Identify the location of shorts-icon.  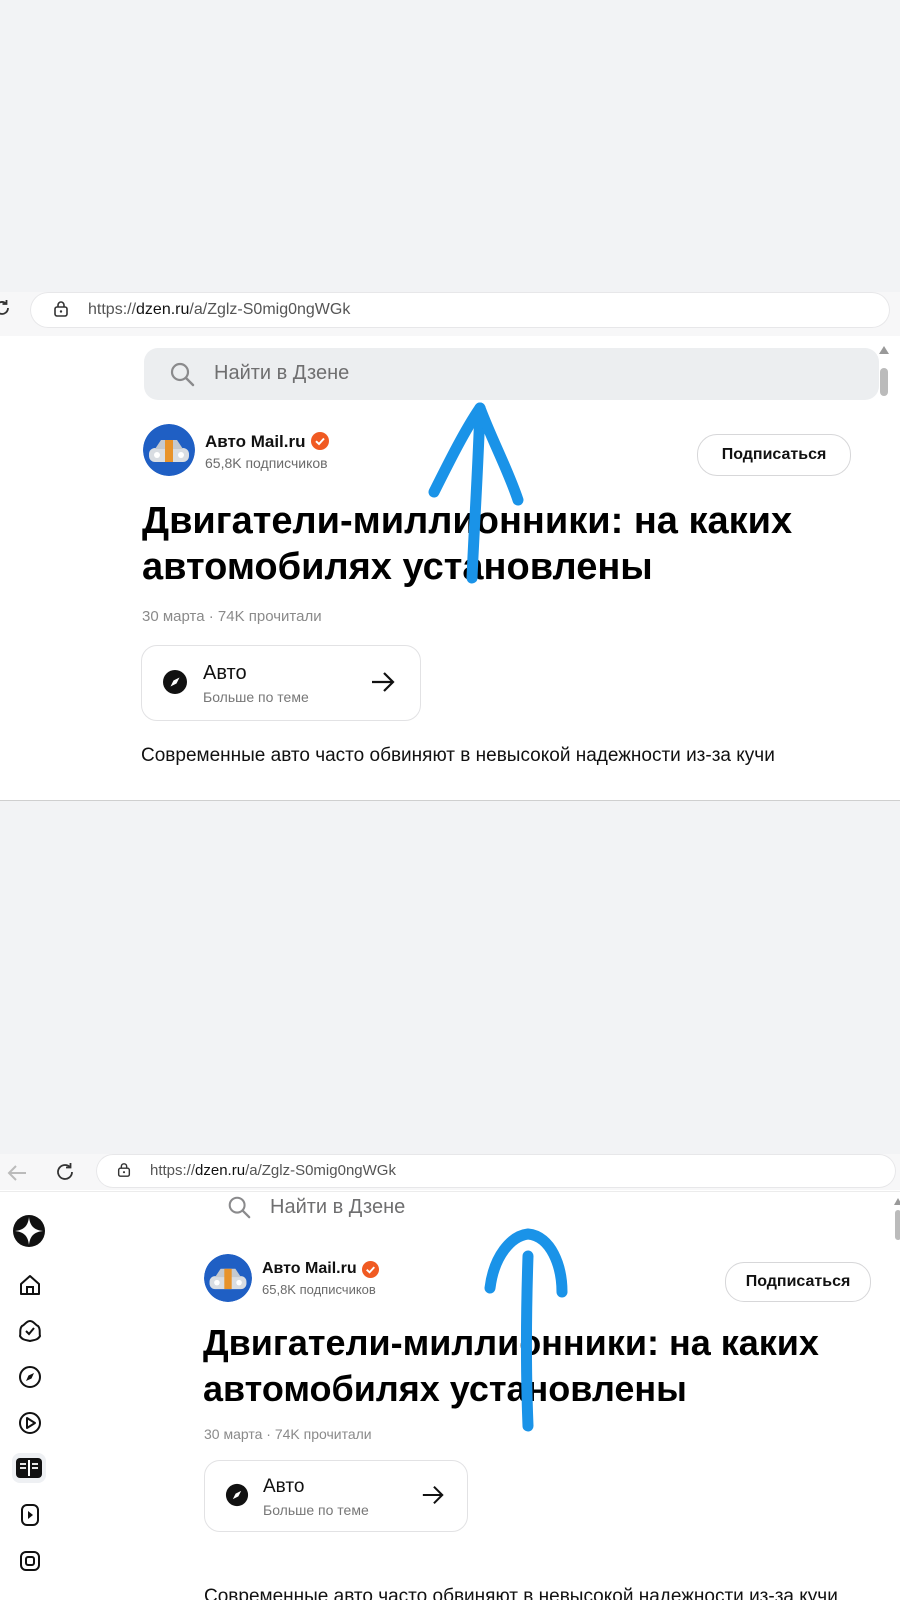
(30, 1515).